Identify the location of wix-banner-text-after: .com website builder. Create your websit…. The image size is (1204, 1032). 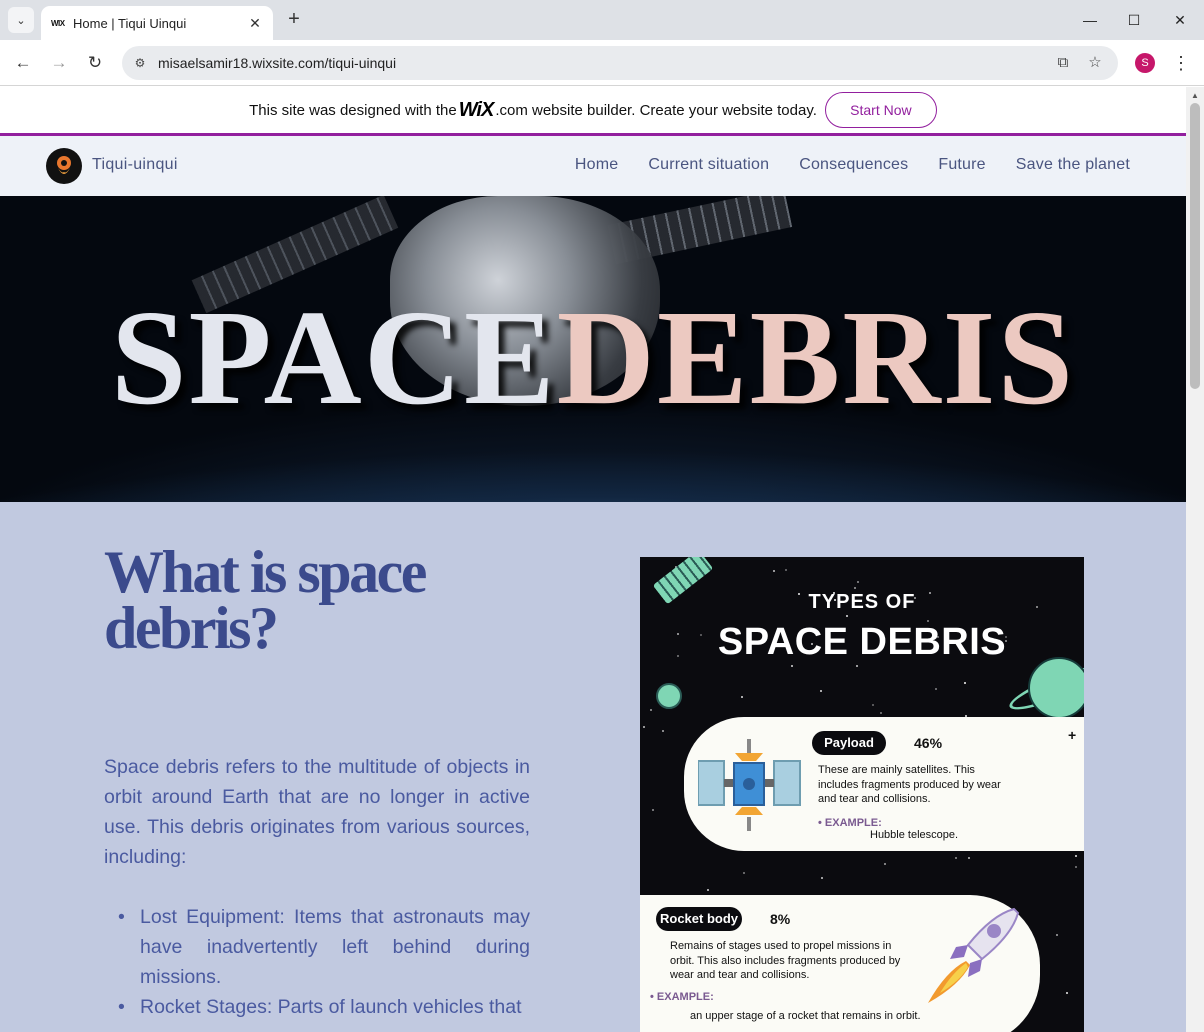
(656, 110).